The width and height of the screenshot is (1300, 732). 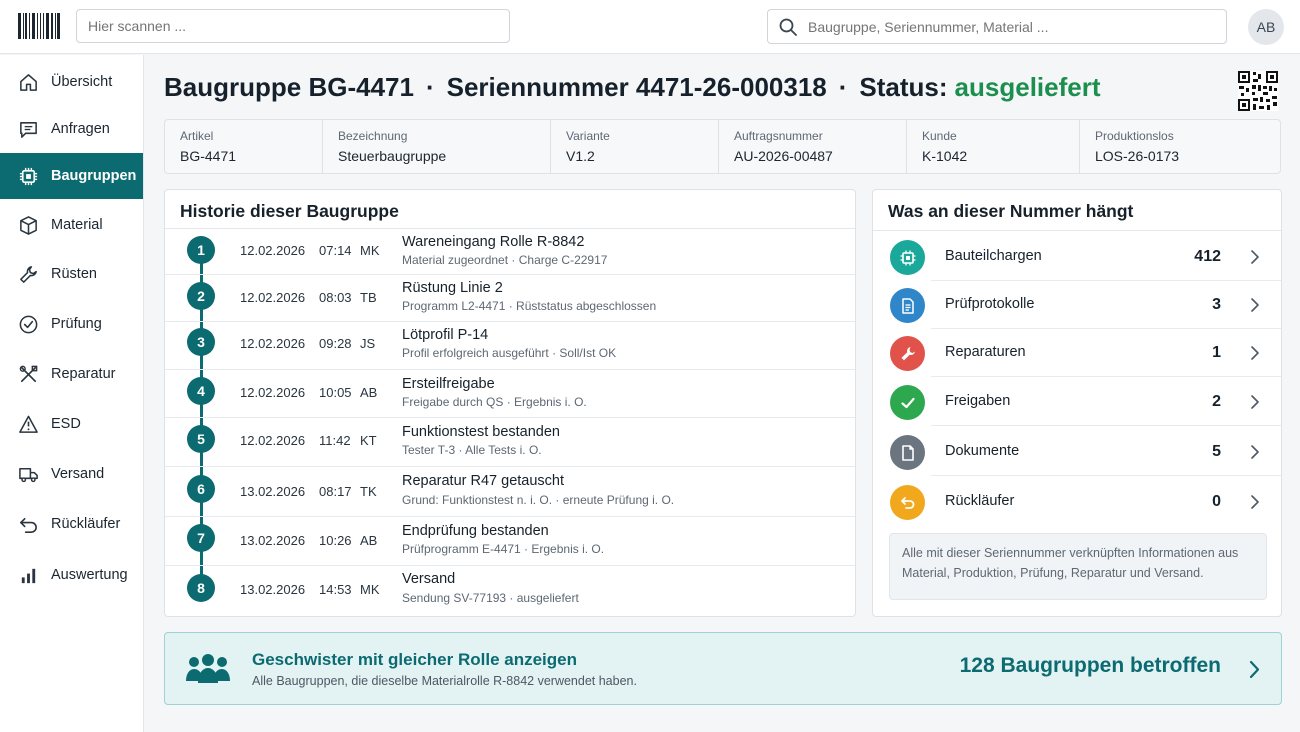 I want to click on barcode-scan-icon, so click(x=39, y=26).